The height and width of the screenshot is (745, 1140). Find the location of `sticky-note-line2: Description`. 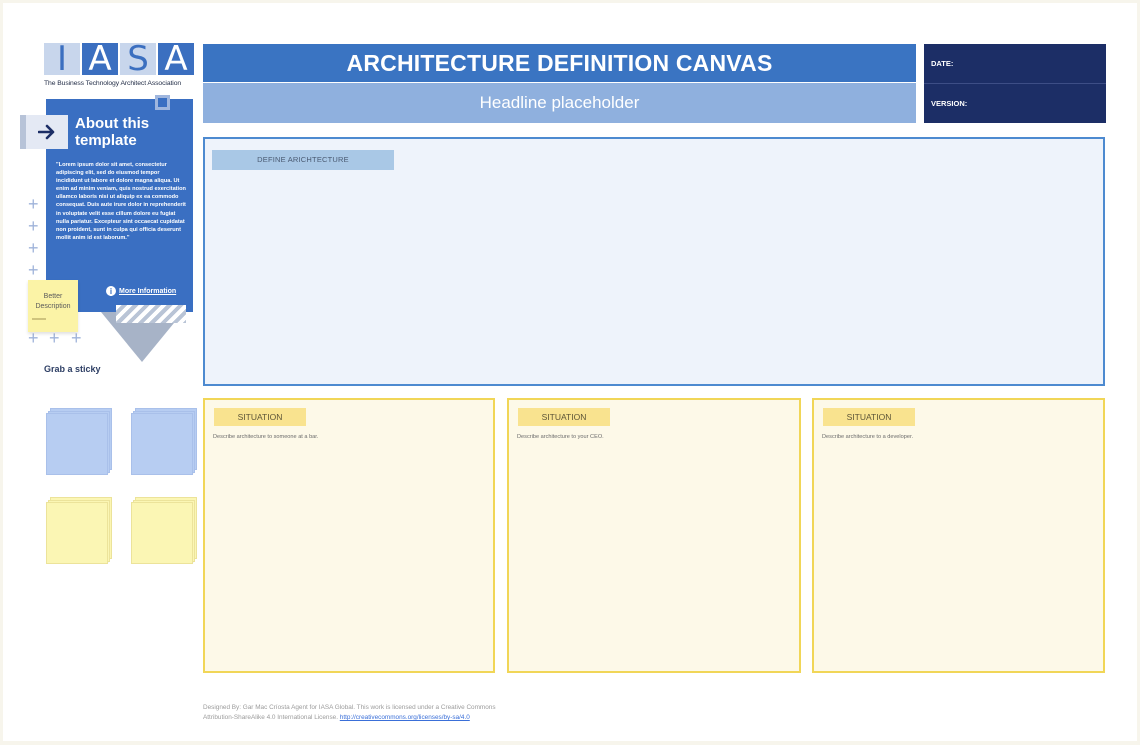

sticky-note-line2: Description is located at coordinates (53, 306).